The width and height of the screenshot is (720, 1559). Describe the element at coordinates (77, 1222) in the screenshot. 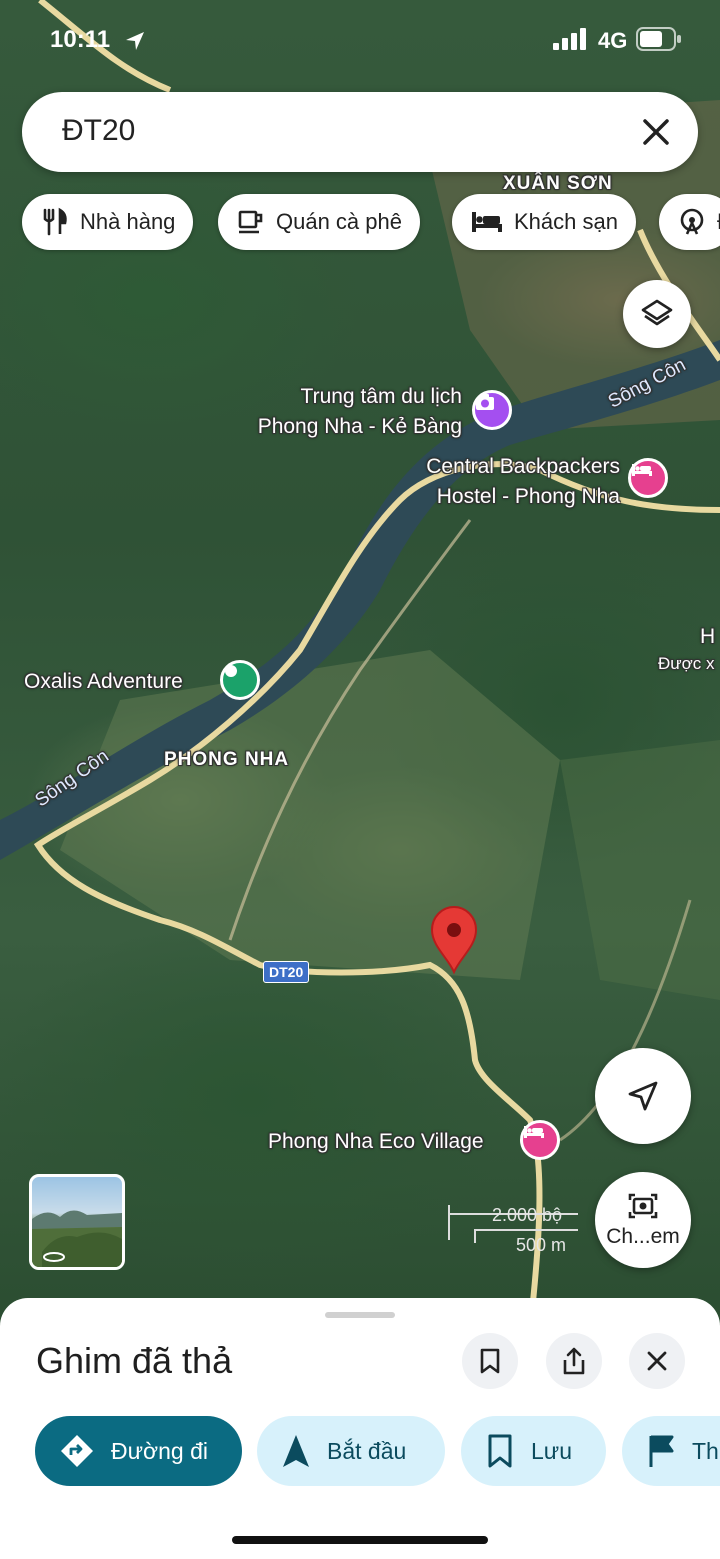

I see `street-view-thumbnail` at that location.